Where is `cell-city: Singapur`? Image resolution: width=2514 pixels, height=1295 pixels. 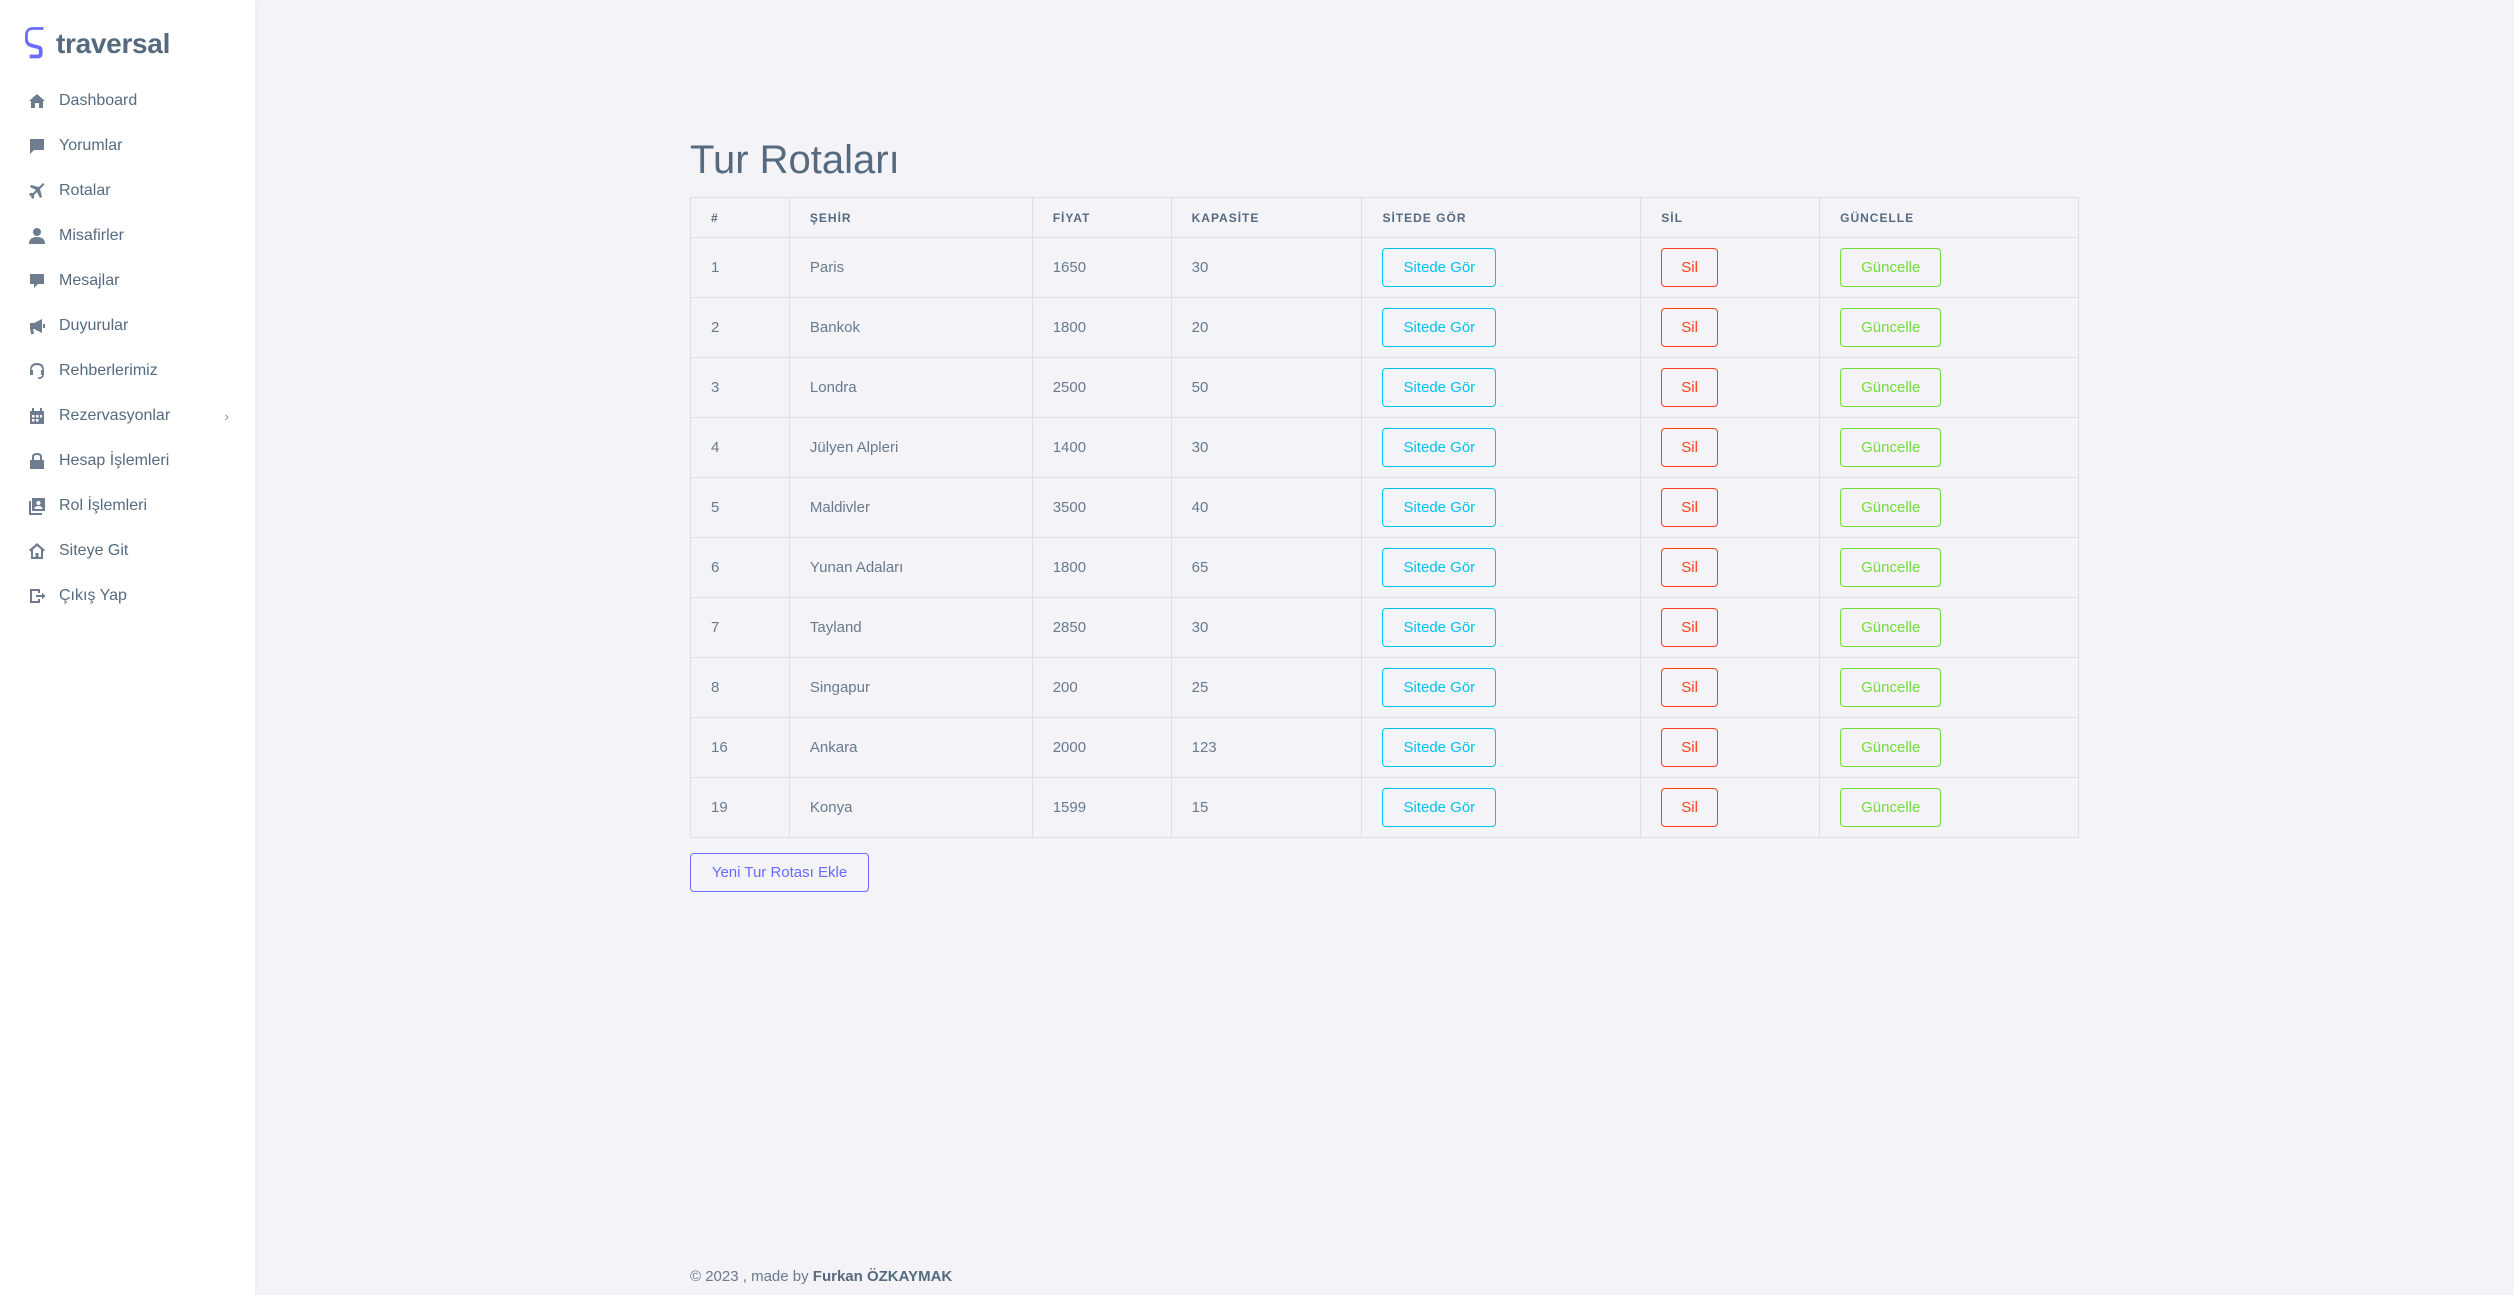 cell-city: Singapur is located at coordinates (910, 687).